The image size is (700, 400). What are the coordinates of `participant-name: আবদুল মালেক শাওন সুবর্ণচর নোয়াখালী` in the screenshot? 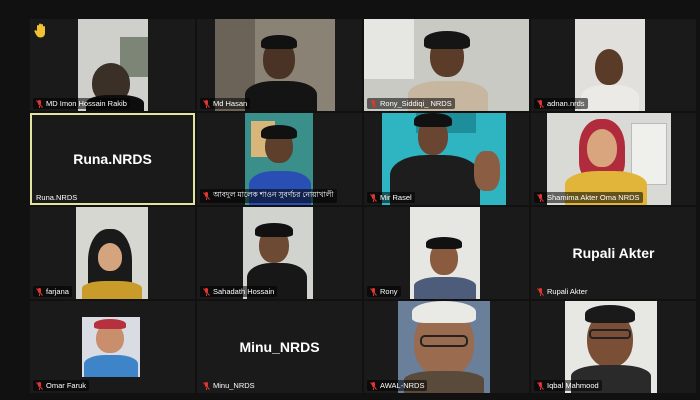 It's located at (273, 194).